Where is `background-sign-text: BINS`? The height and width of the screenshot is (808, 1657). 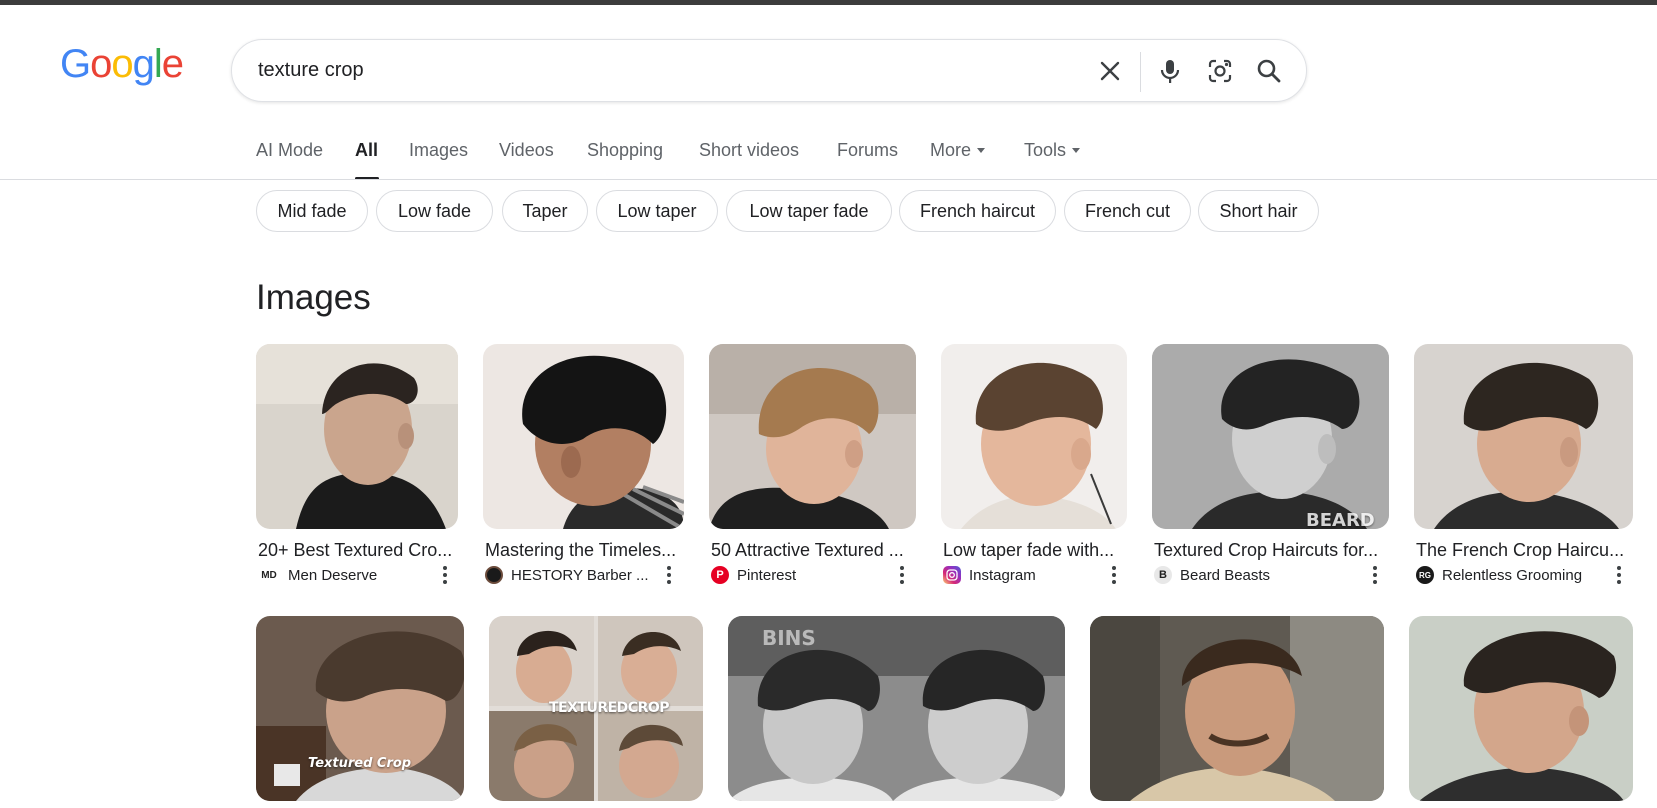 background-sign-text: BINS is located at coordinates (789, 638).